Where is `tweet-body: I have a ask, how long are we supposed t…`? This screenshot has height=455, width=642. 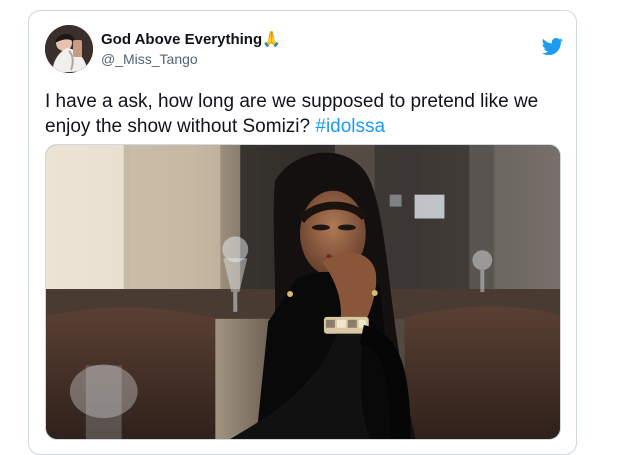 tweet-body: I have a ask, how long are we supposed t… is located at coordinates (292, 114).